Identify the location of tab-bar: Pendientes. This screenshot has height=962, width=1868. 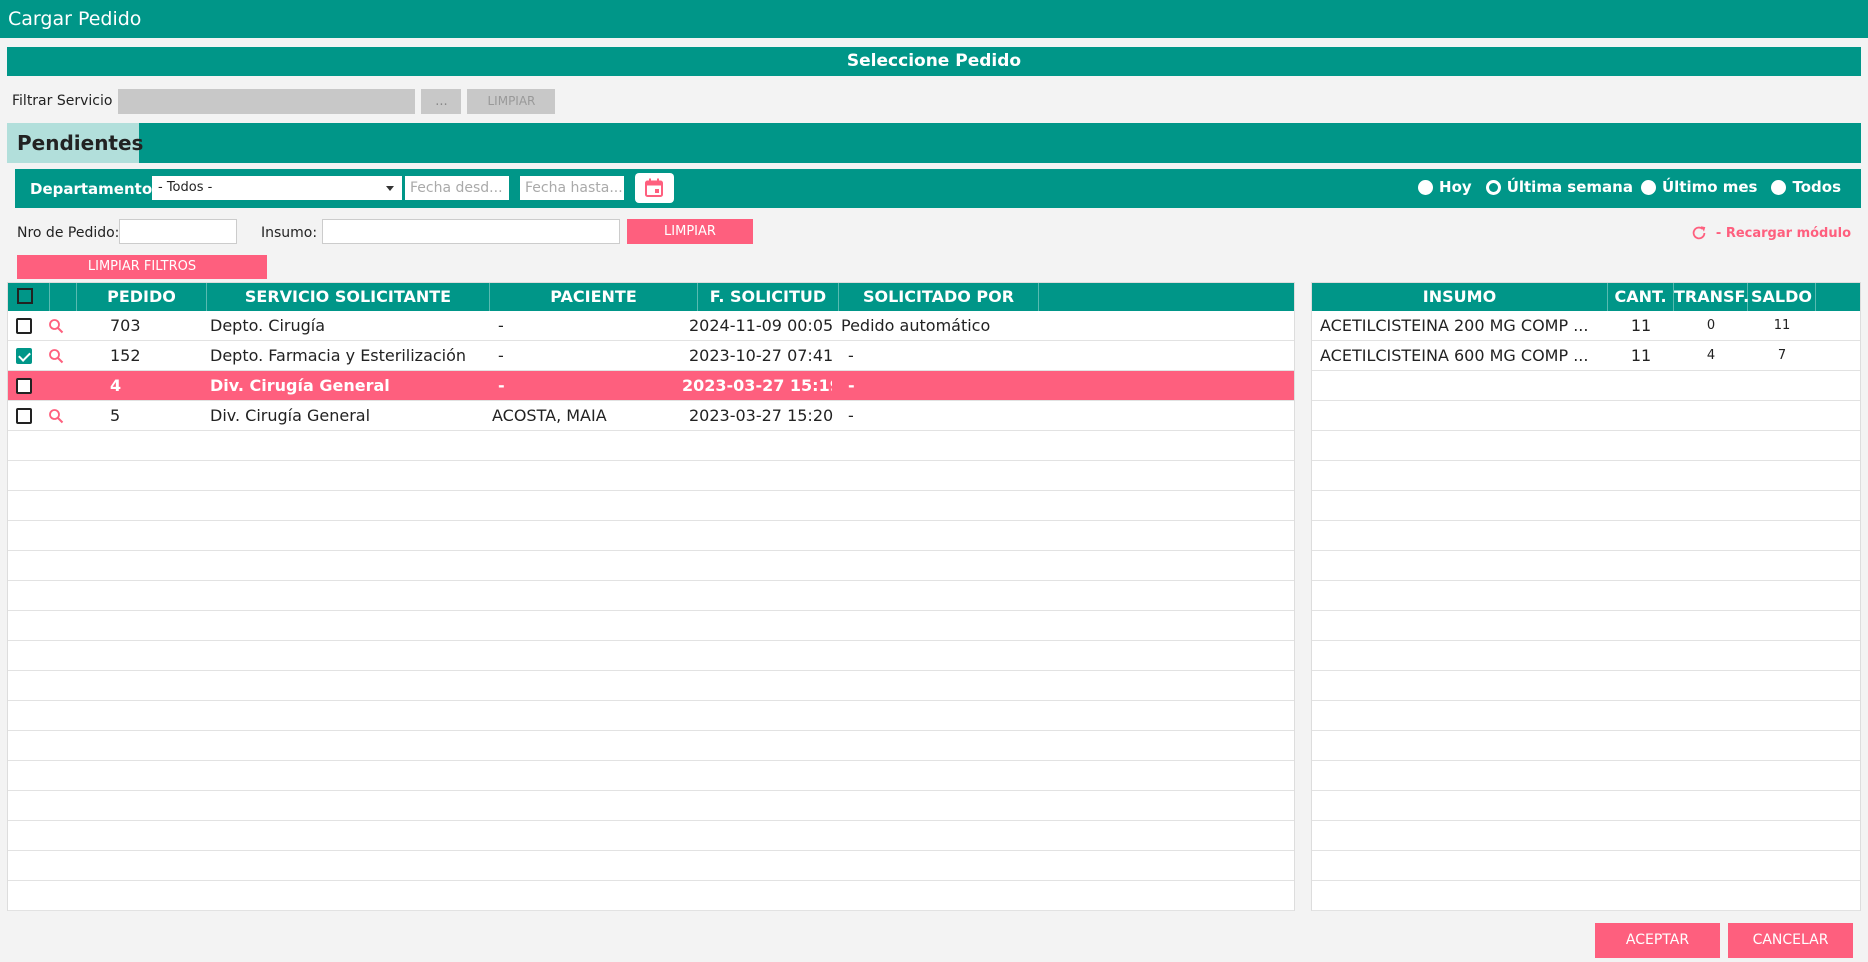
(934, 143).